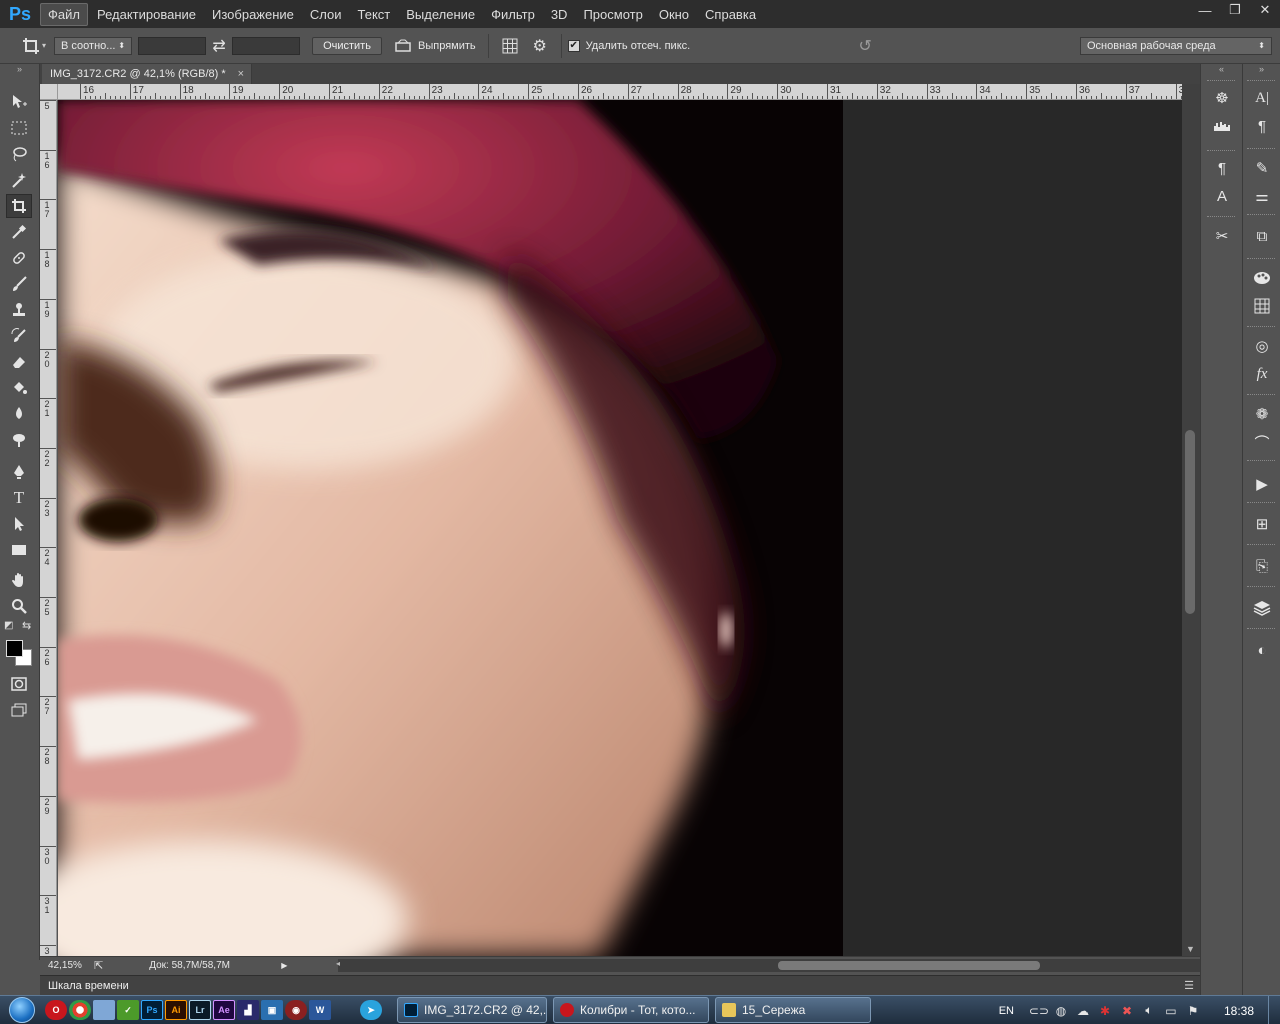  I want to click on dock-collapse-icon: », so click(1261, 69).